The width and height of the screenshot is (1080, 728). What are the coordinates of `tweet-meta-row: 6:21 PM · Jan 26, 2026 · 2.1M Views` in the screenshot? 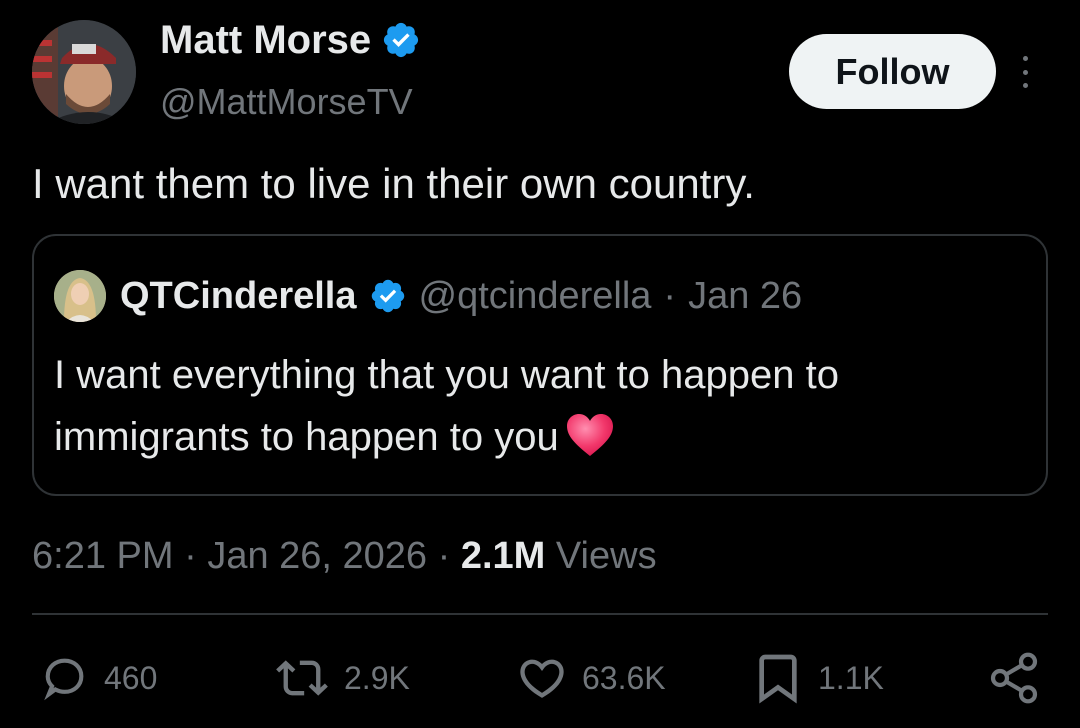 It's located at (344, 556).